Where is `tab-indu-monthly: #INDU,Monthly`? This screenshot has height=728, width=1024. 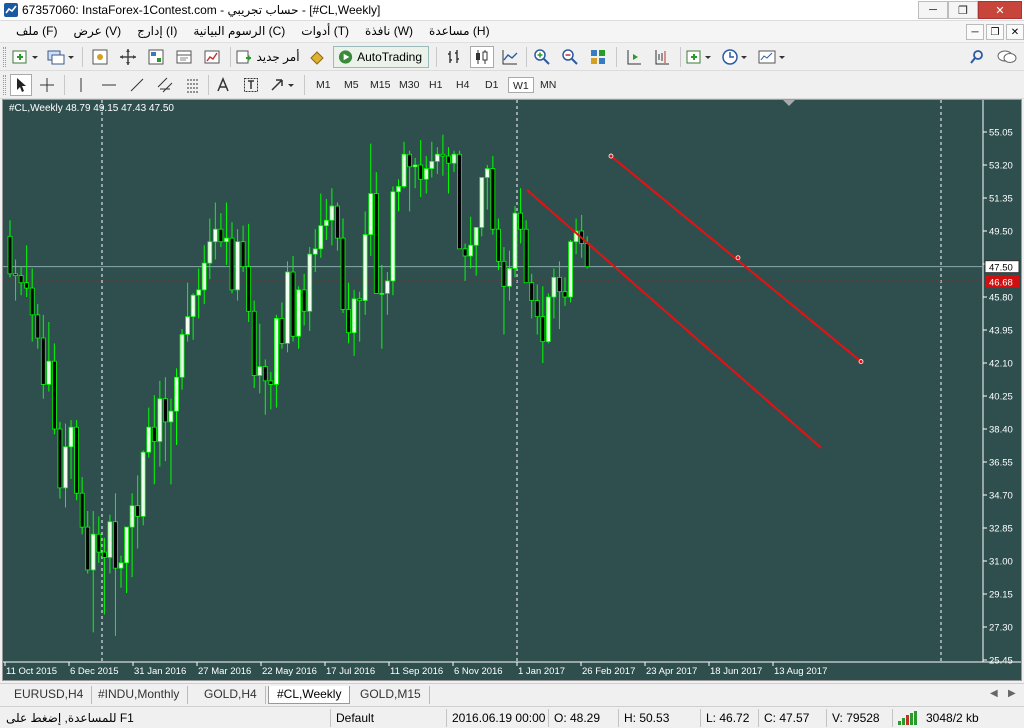 tab-indu-monthly: #INDU,Monthly is located at coordinates (139, 695).